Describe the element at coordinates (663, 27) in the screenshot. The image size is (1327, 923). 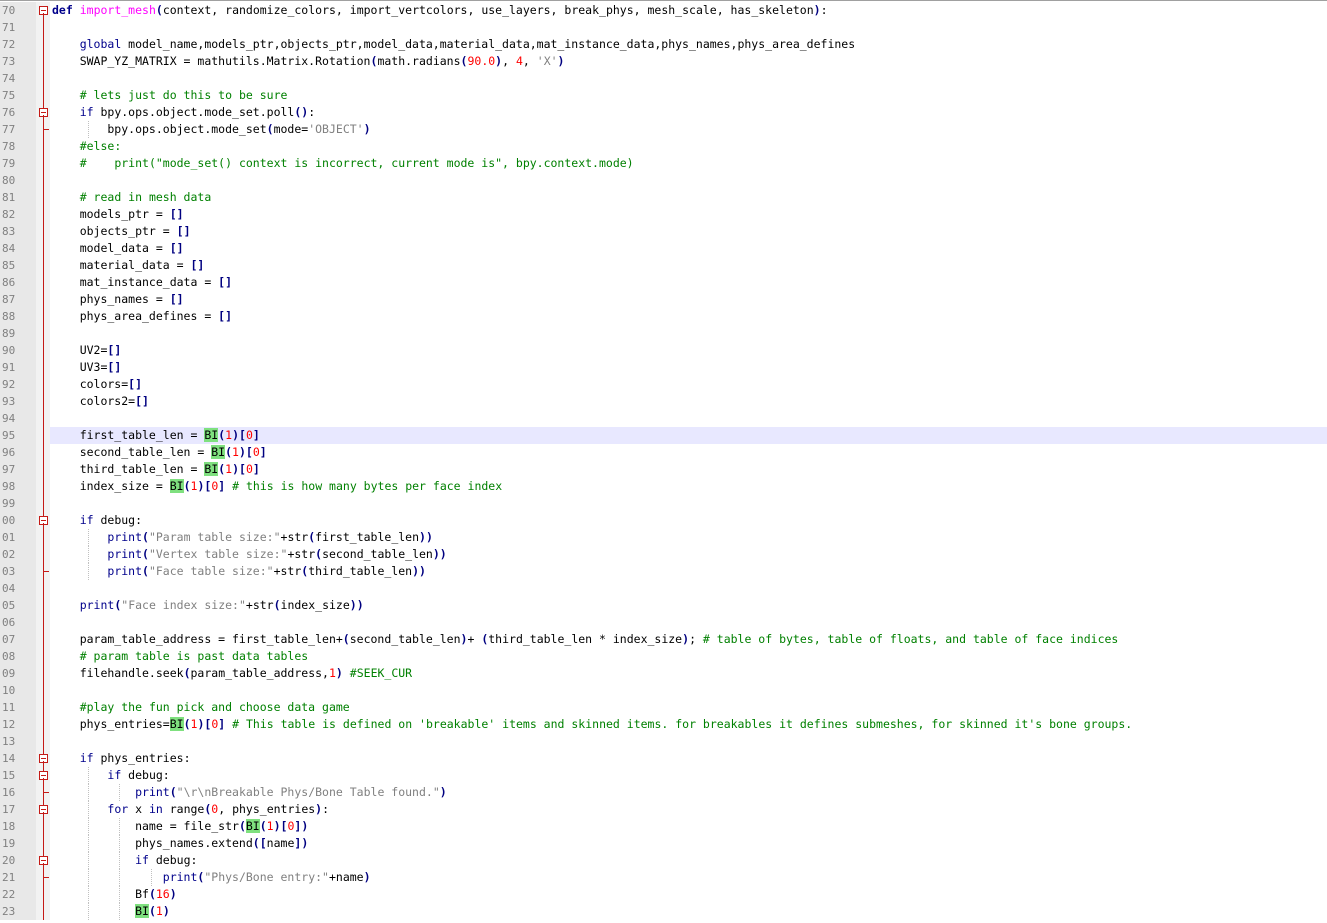
I see `code-line: 71` at that location.